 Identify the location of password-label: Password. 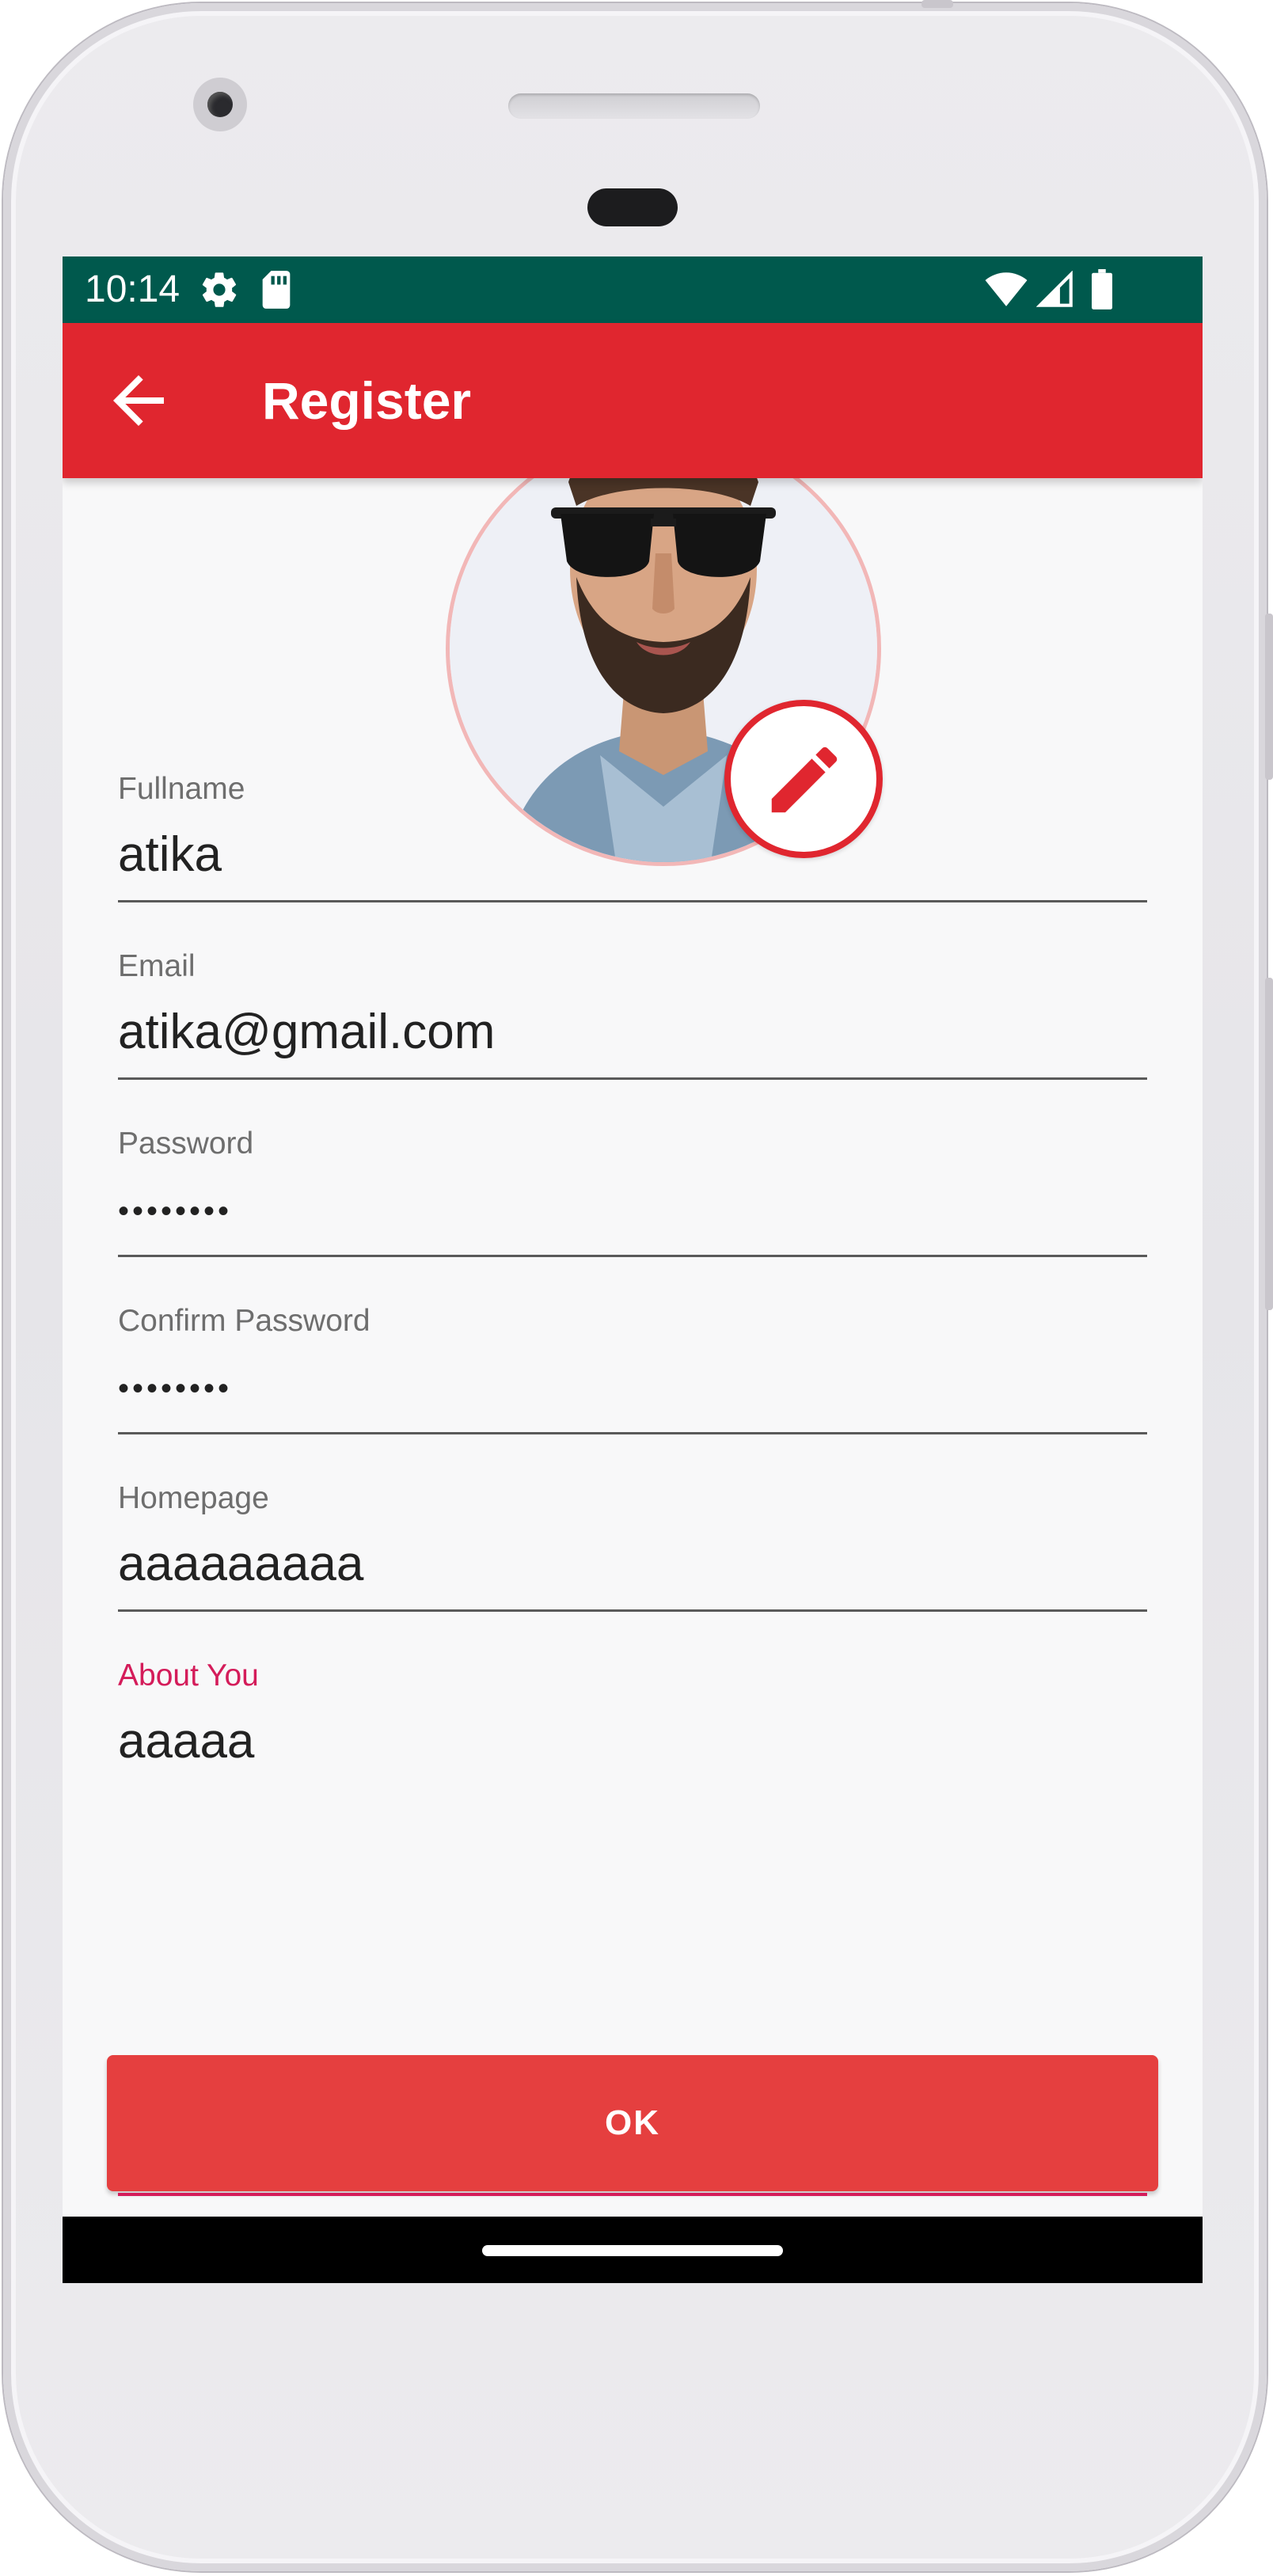
(186, 1144).